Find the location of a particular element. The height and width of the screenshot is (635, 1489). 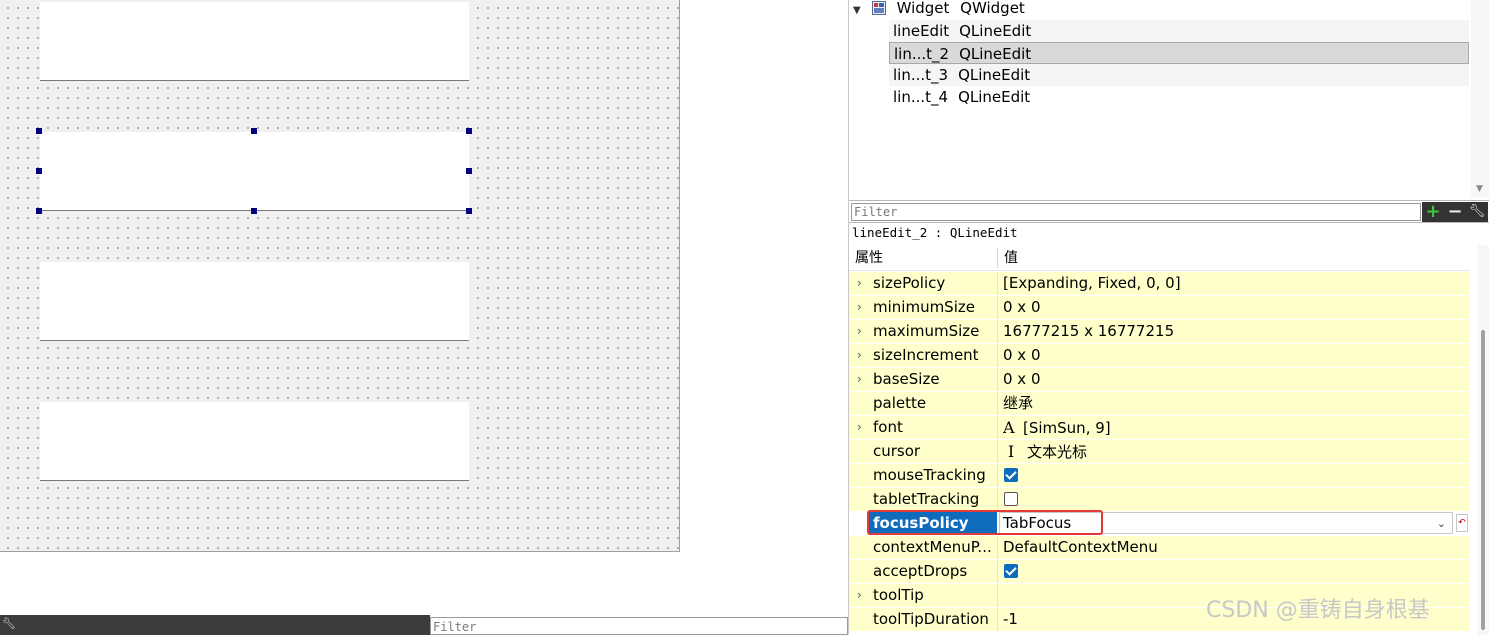

property-name: tabletTracking is located at coordinates (926, 499).